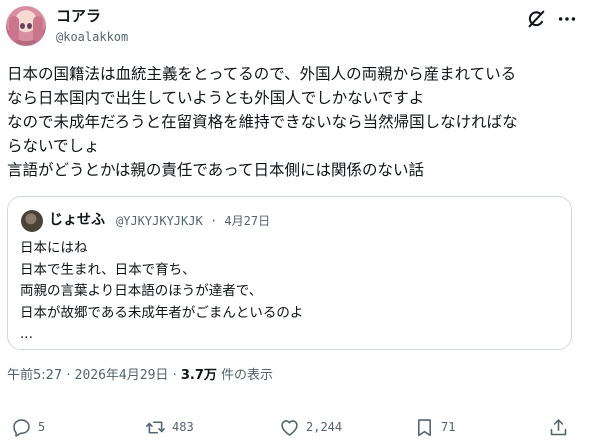  Describe the element at coordinates (155, 427) in the screenshot. I see `retweet-icon` at that location.